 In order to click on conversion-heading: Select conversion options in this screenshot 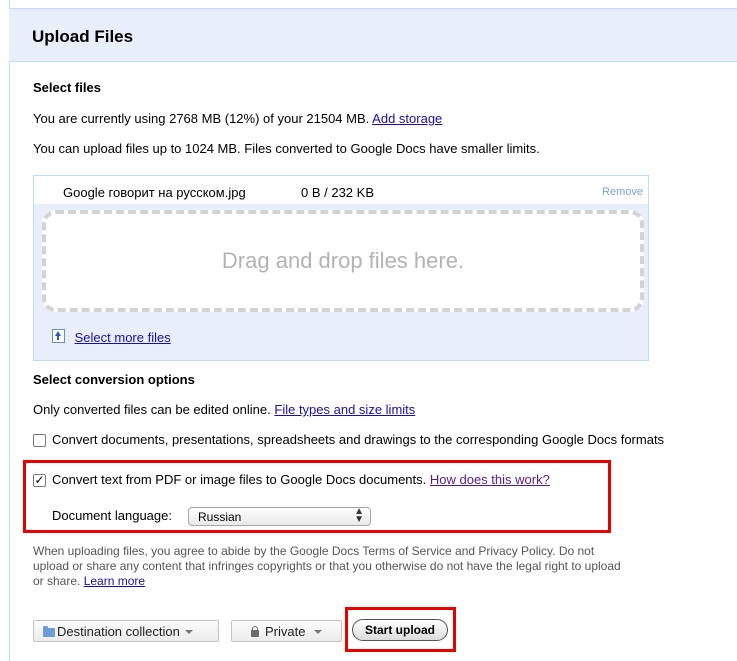, I will do `click(114, 379)`.